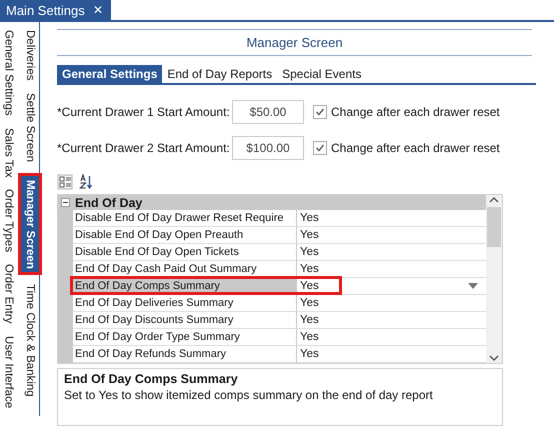  Describe the element at coordinates (494, 279) in the screenshot. I see `scrollbar` at that location.